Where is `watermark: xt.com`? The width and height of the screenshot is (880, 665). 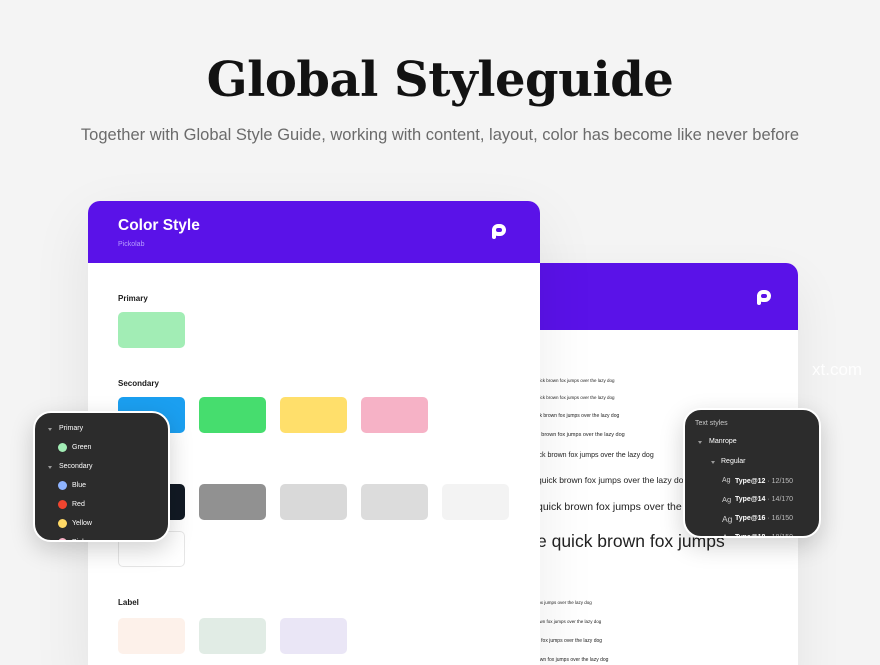
watermark: xt.com is located at coordinates (837, 369).